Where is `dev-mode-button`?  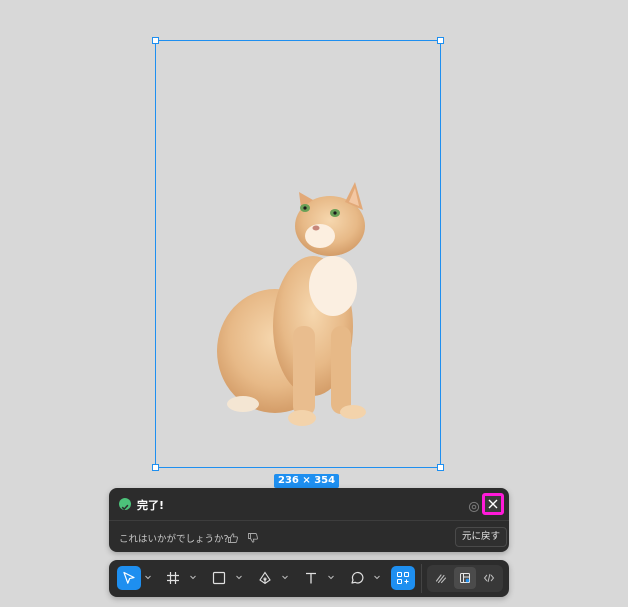
dev-mode-button is located at coordinates (489, 578).